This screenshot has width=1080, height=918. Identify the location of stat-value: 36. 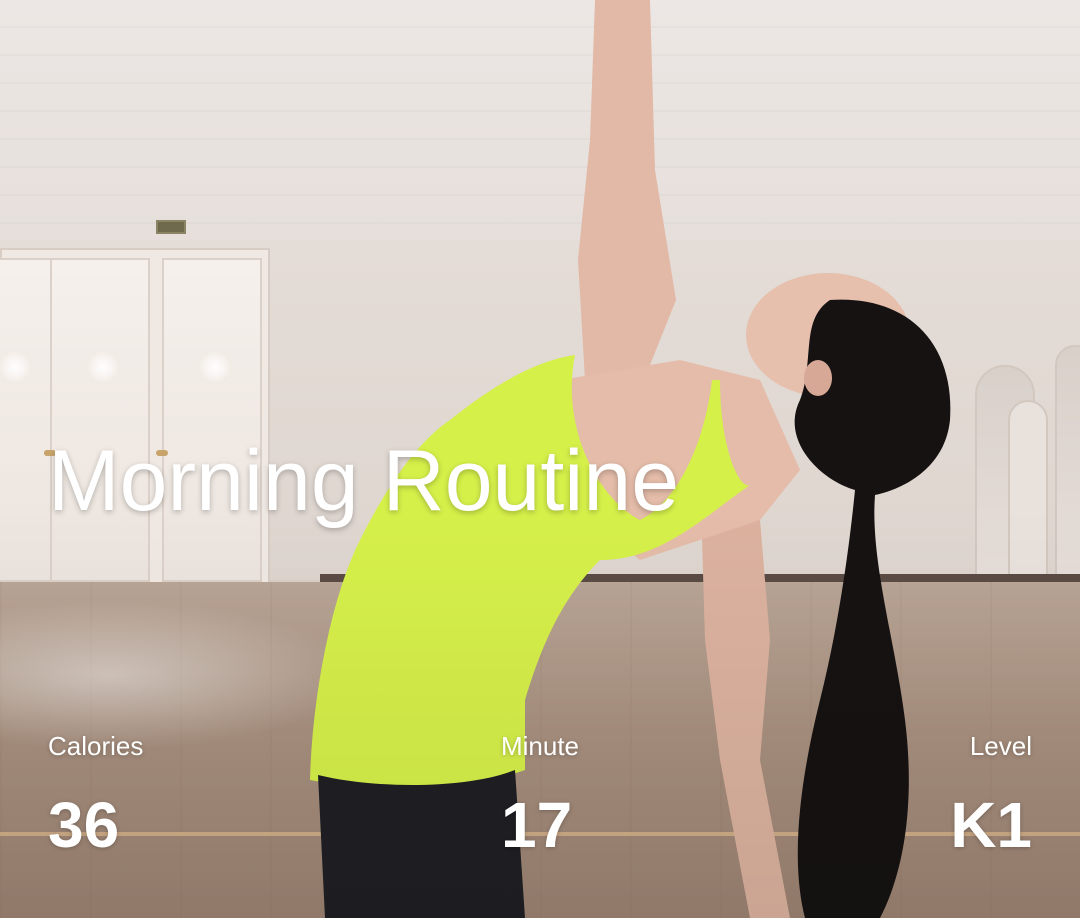
(84, 825).